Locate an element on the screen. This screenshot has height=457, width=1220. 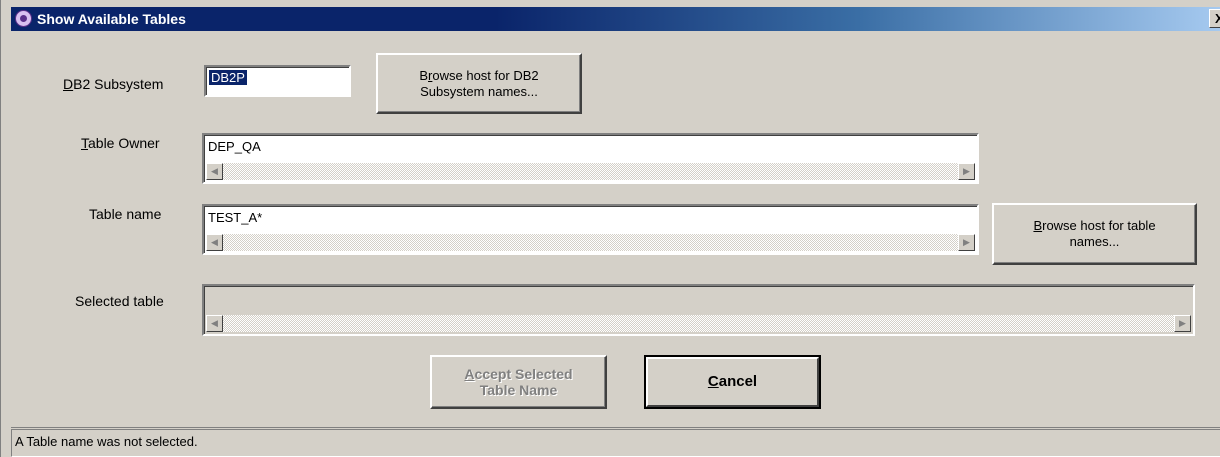
table-name-scrollbar: ◀ ▶ is located at coordinates (590, 242).